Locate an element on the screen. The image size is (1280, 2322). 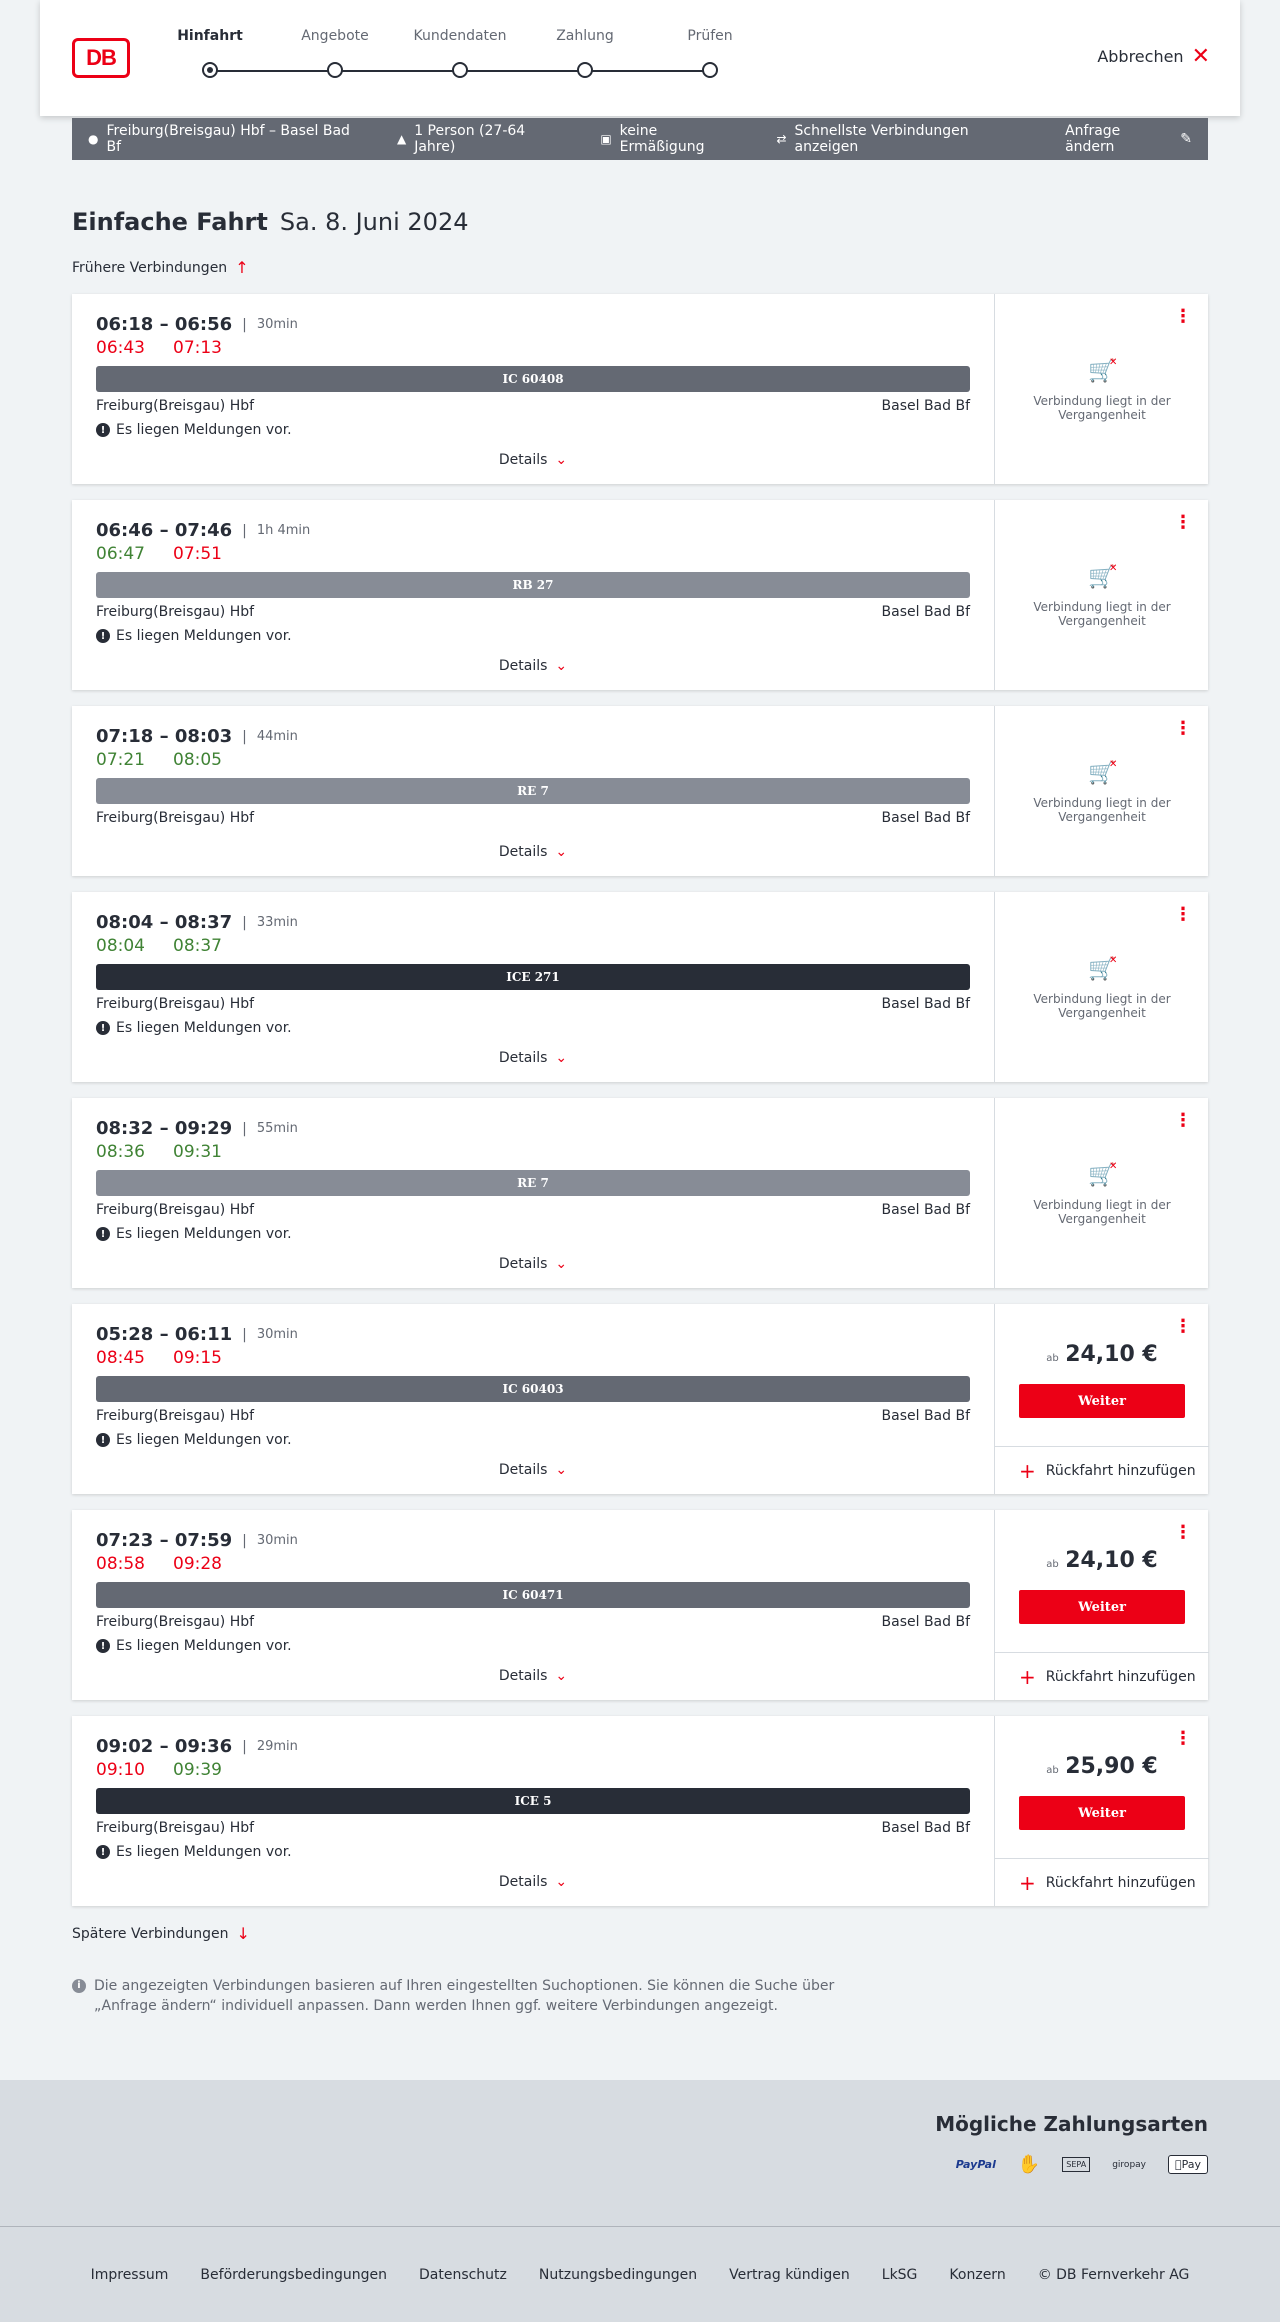
price-value: 24,10 € is located at coordinates (1111, 1560).